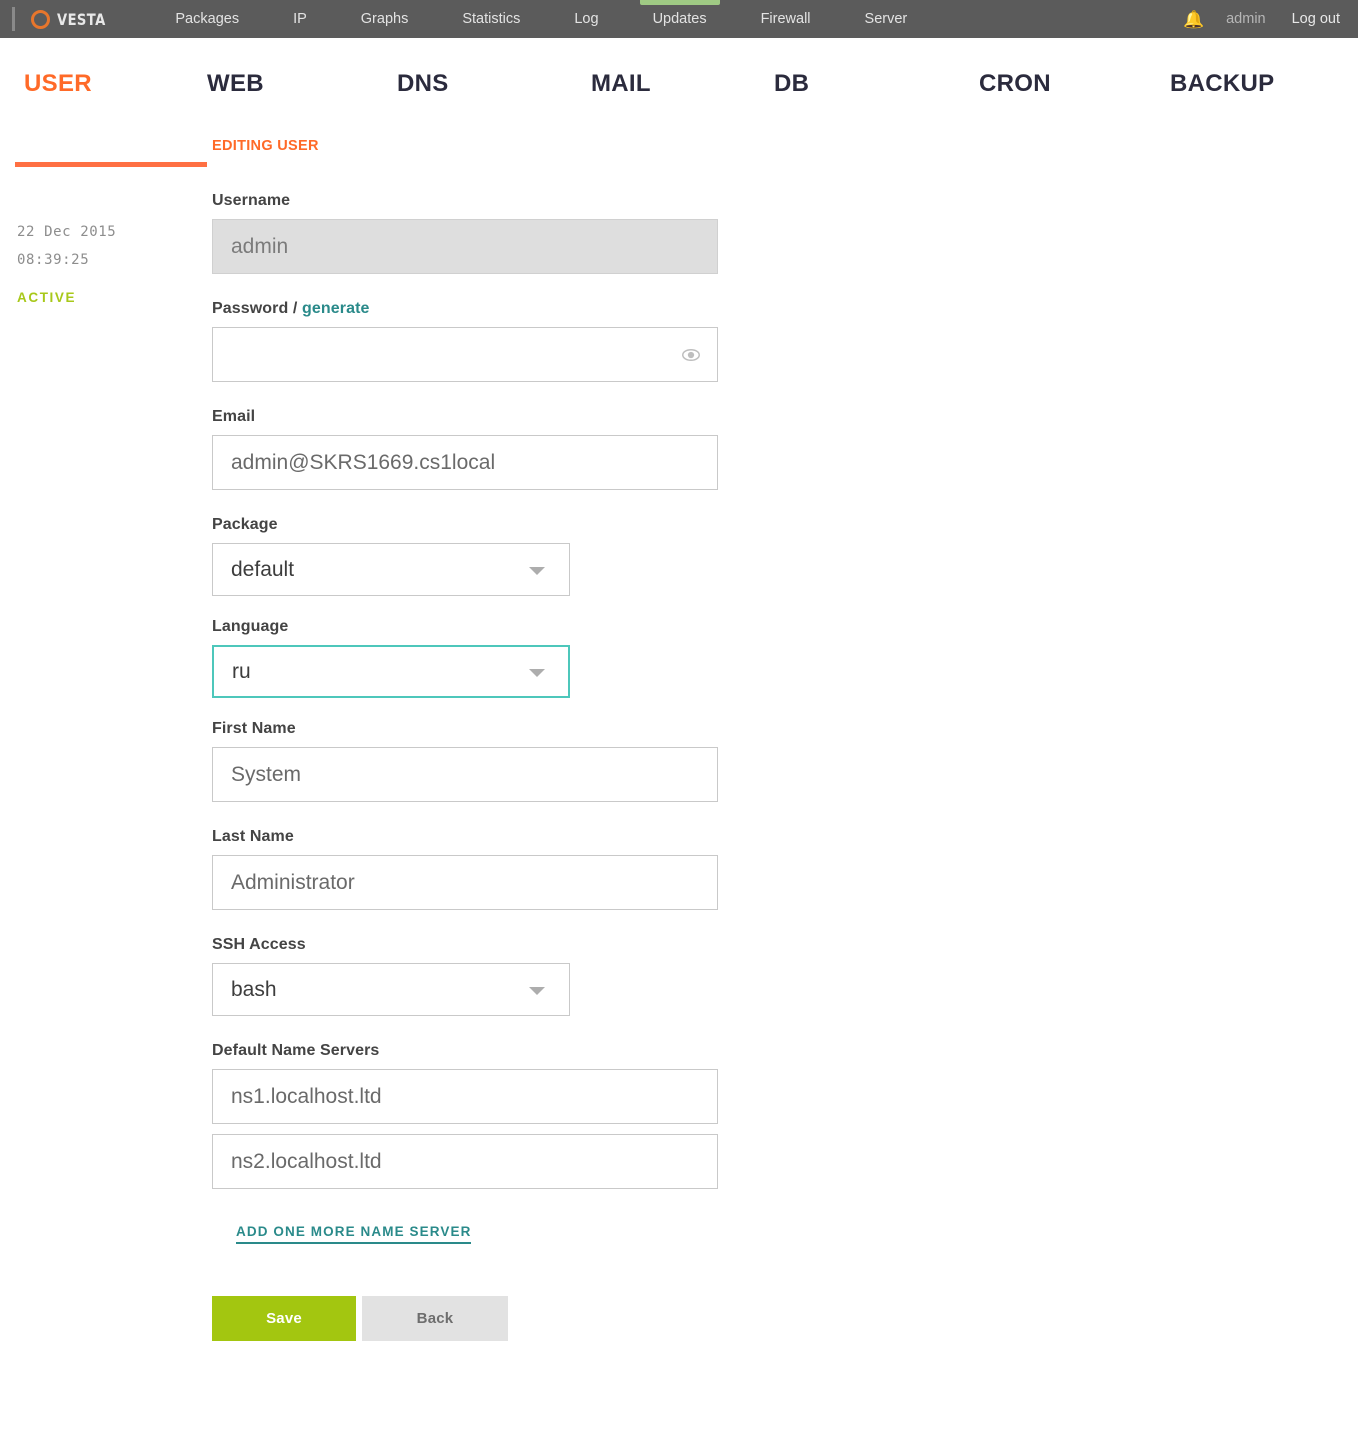  What do you see at coordinates (682, 68) in the screenshot?
I see `tab-mail: MAIL` at bounding box center [682, 68].